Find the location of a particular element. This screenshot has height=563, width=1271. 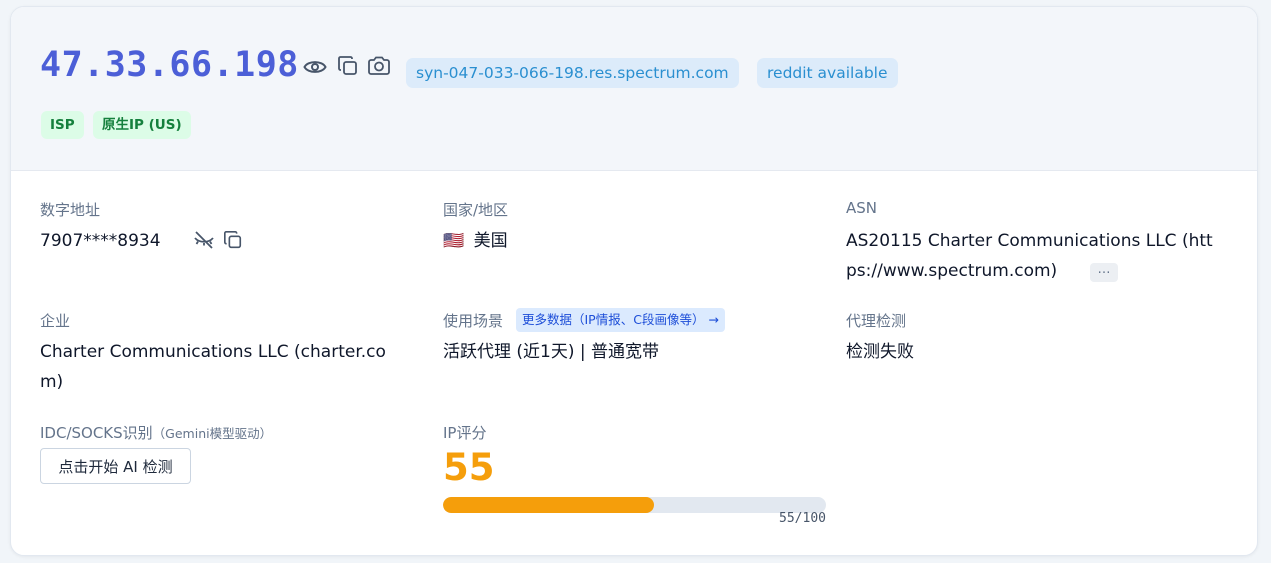

asn-label: ASN is located at coordinates (862, 208).